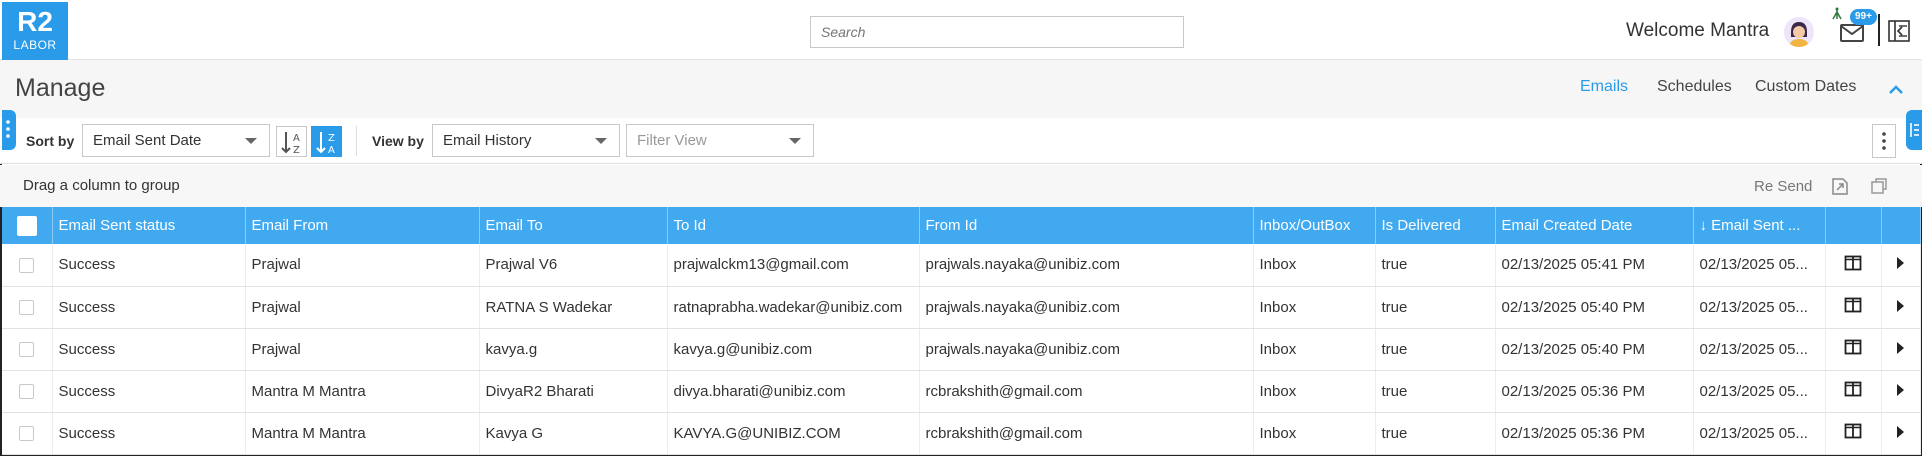 Image resolution: width=1922 pixels, height=456 pixels. What do you see at coordinates (50, 141) in the screenshot?
I see `sort-by-label: Sort by` at bounding box center [50, 141].